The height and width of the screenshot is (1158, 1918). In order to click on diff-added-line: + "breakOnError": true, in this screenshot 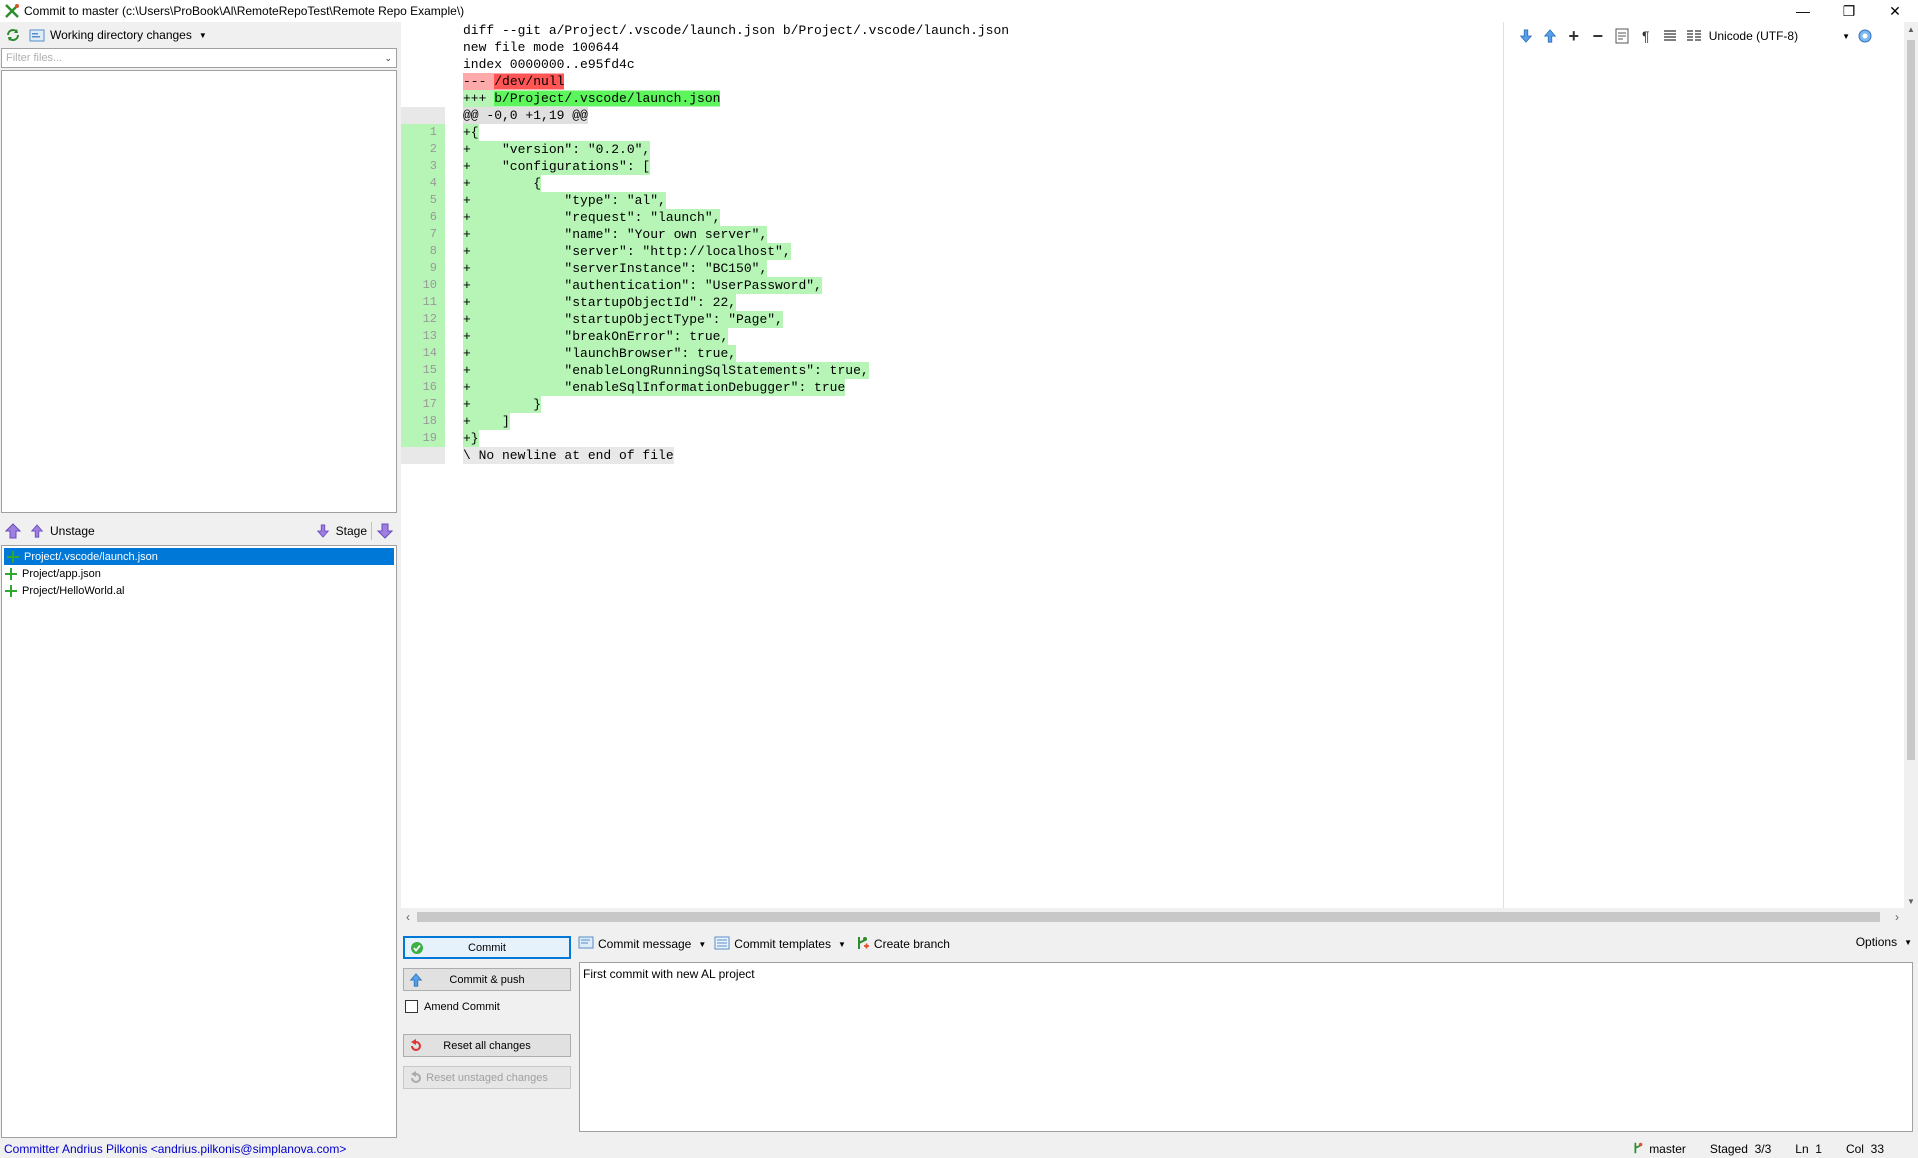, I will do `click(596, 336)`.